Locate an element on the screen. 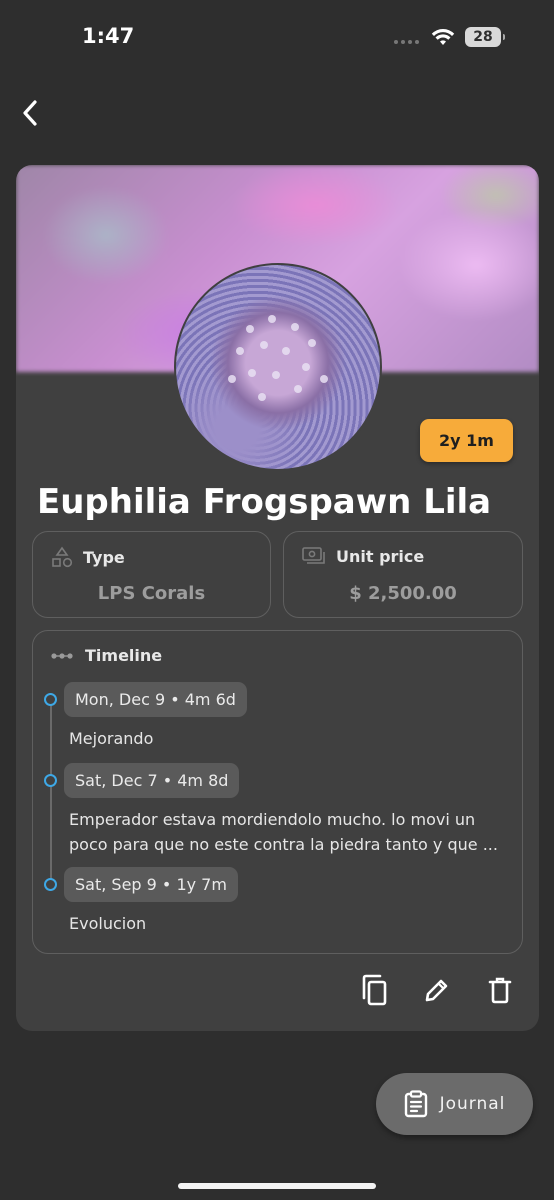 The height and width of the screenshot is (1200, 554). home-indicator is located at coordinates (277, 1186).